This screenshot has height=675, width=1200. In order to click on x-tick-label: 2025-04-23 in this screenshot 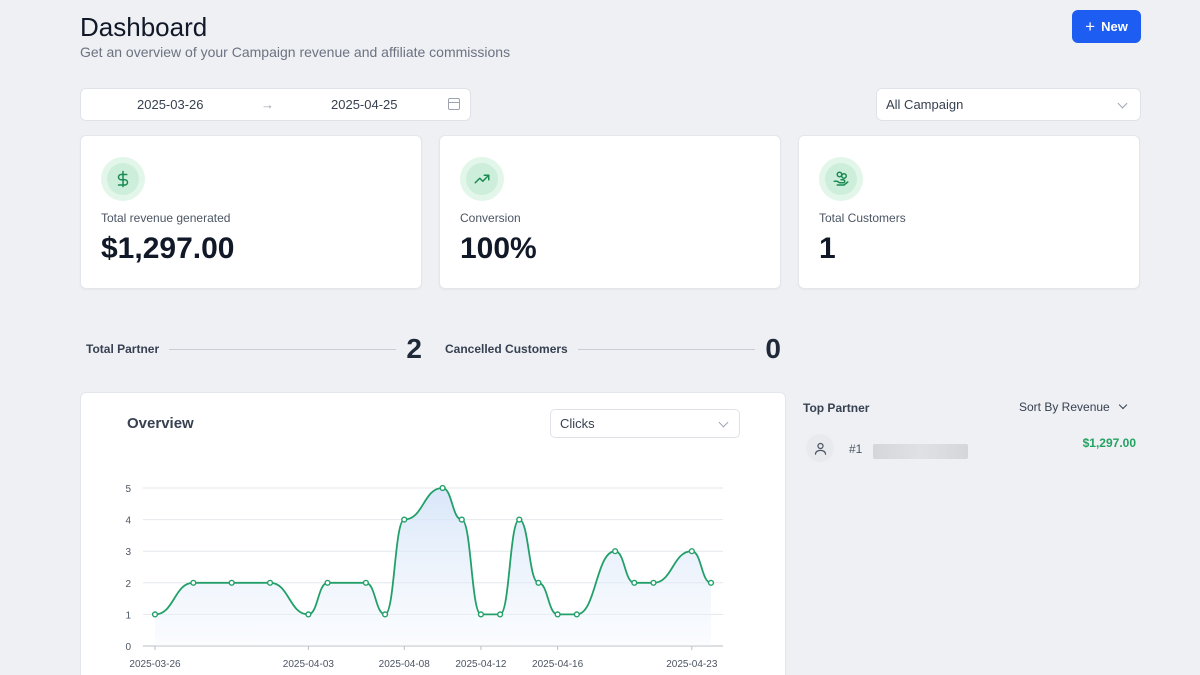, I will do `click(692, 664)`.